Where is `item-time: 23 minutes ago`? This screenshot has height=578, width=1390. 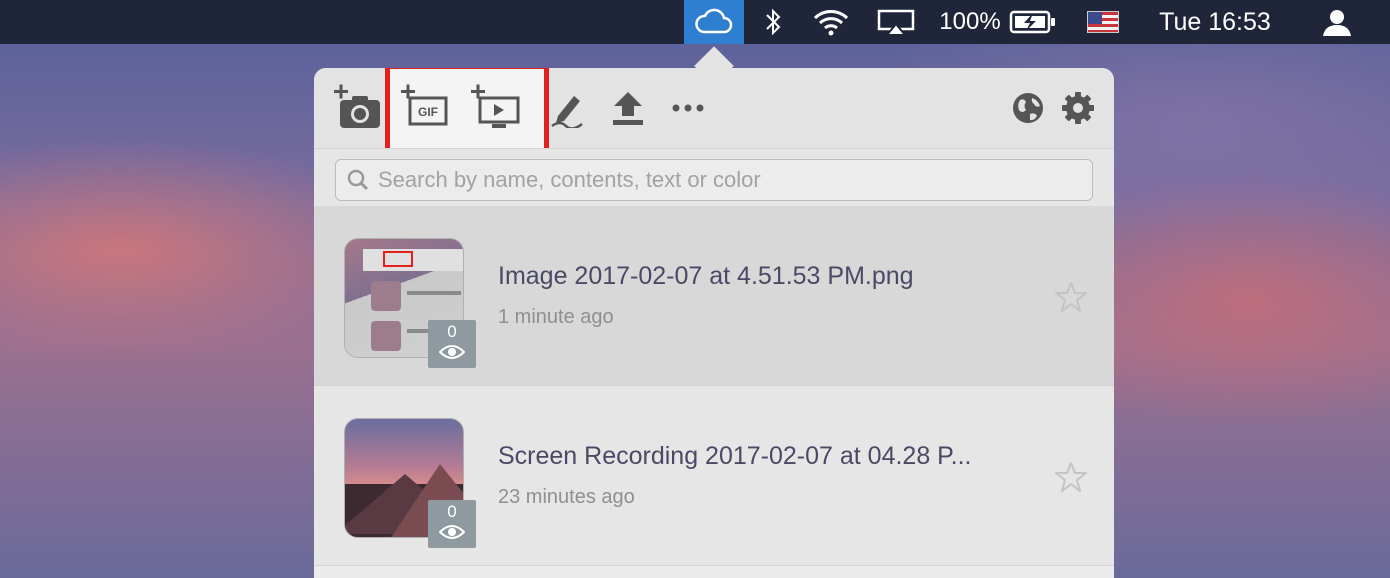 item-time: 23 minutes ago is located at coordinates (566, 497).